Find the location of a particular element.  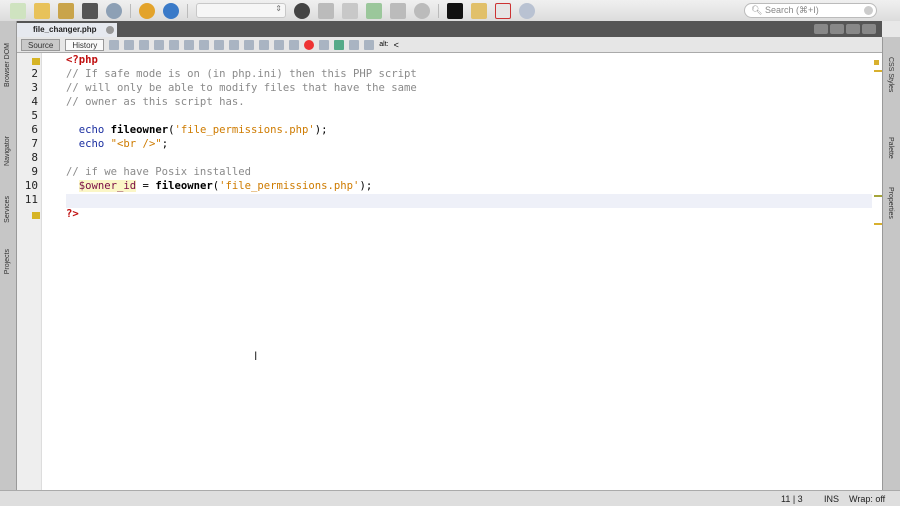

current-line-highlight is located at coordinates (469, 201).